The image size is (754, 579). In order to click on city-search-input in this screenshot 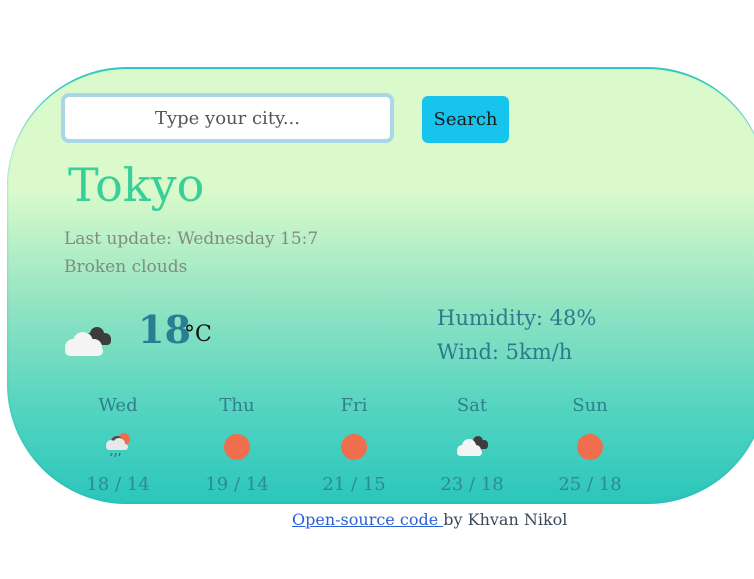, I will do `click(227, 118)`.